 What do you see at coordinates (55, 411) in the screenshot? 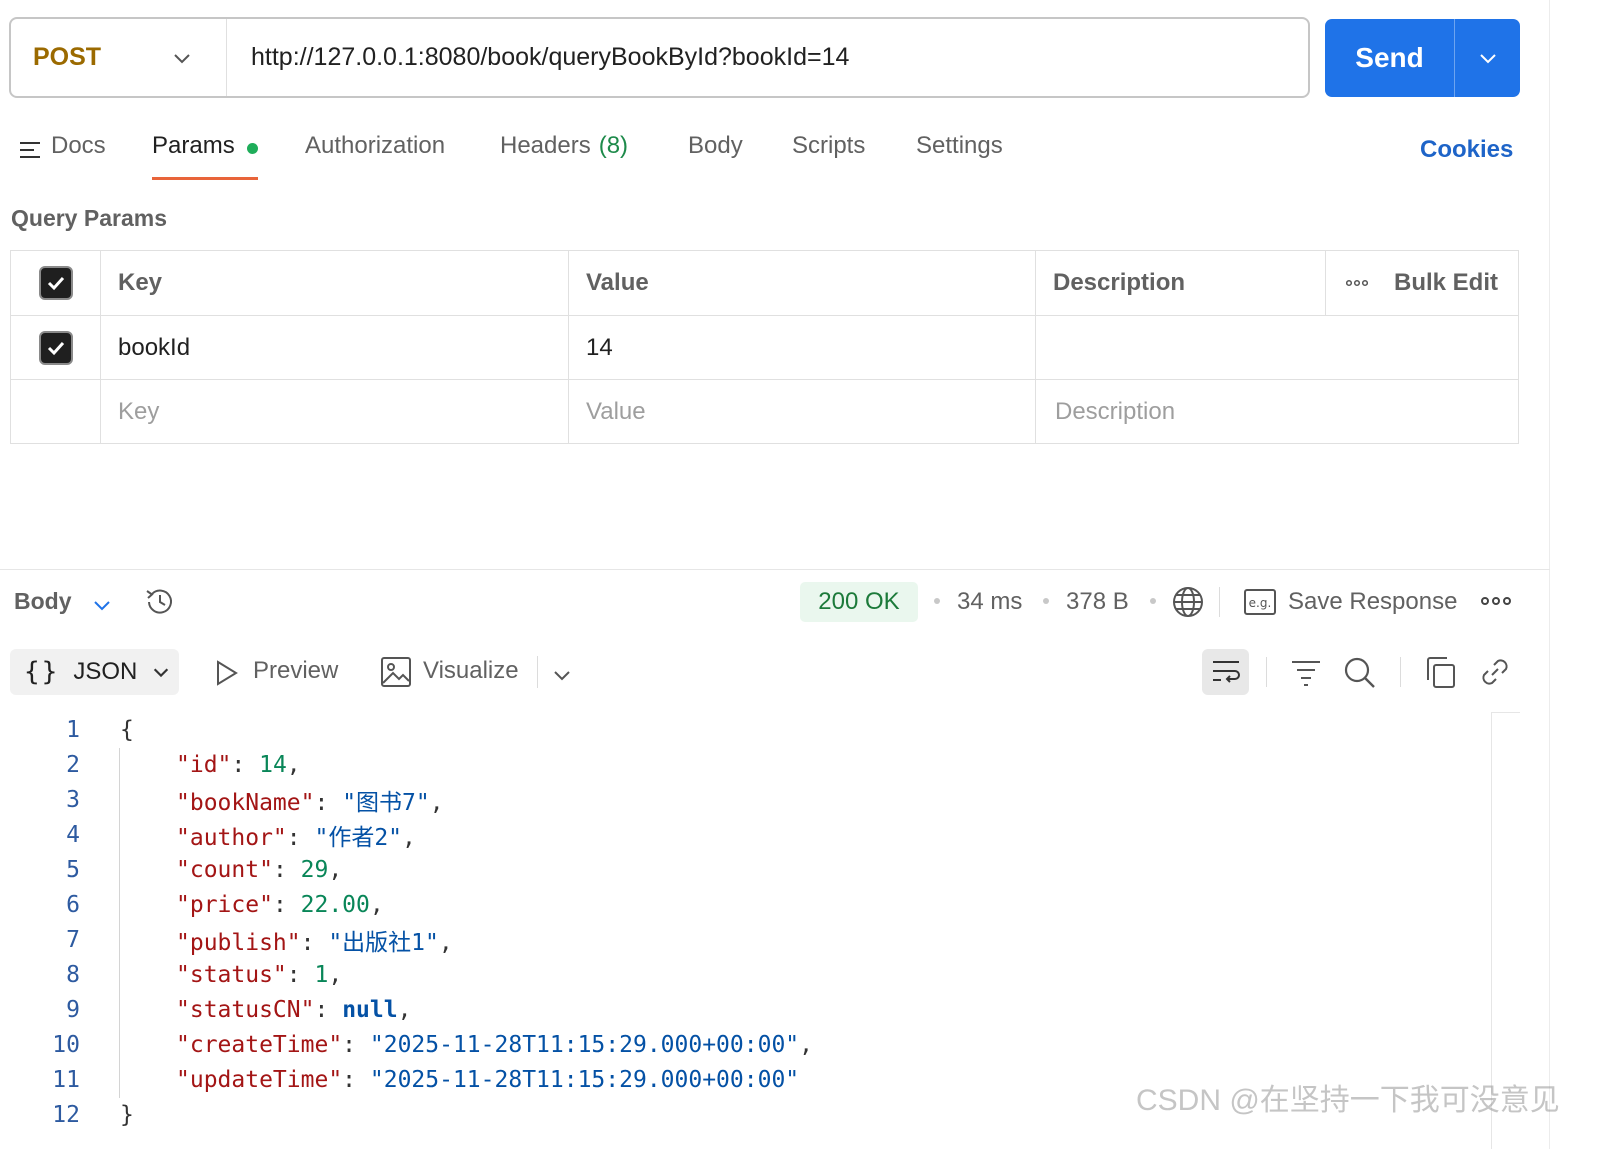
I see `empty-checkbox-cell` at bounding box center [55, 411].